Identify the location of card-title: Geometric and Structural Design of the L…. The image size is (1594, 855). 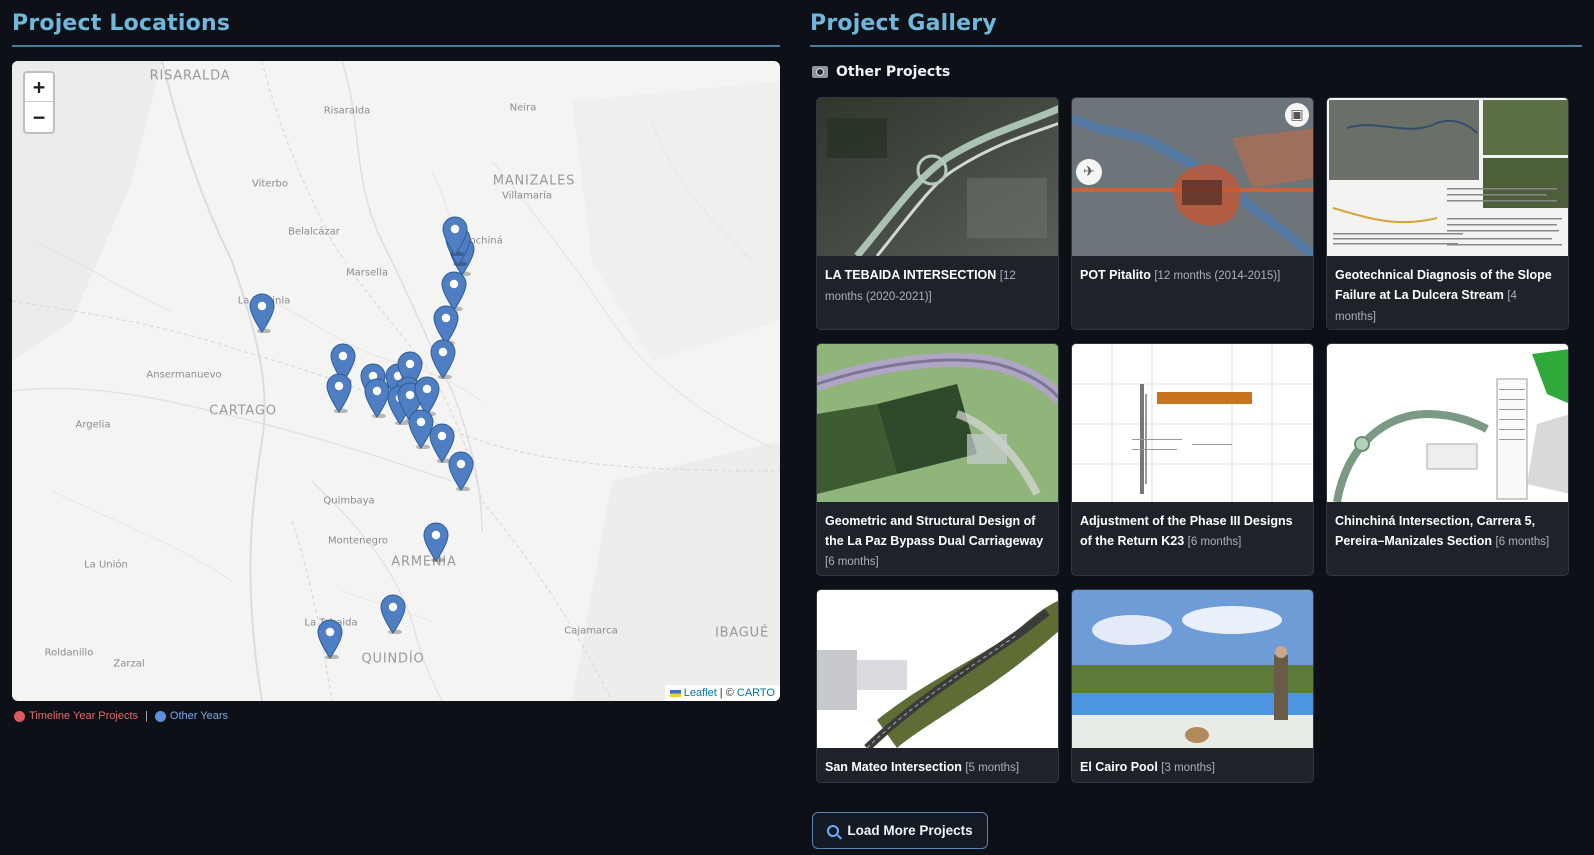
(934, 531).